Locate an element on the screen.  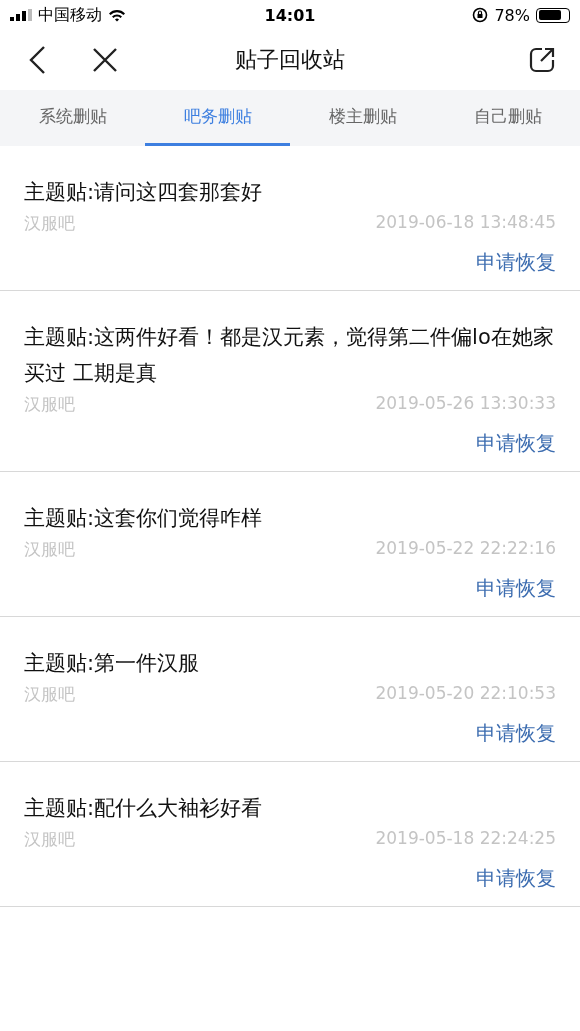
post-title: 主题贴:这套你们觉得咋样 is located at coordinates (290, 518).